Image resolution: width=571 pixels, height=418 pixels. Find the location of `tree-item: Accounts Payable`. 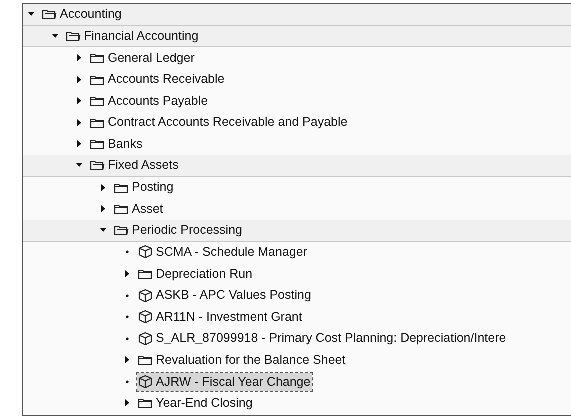

tree-item: Accounts Payable is located at coordinates (149, 101).